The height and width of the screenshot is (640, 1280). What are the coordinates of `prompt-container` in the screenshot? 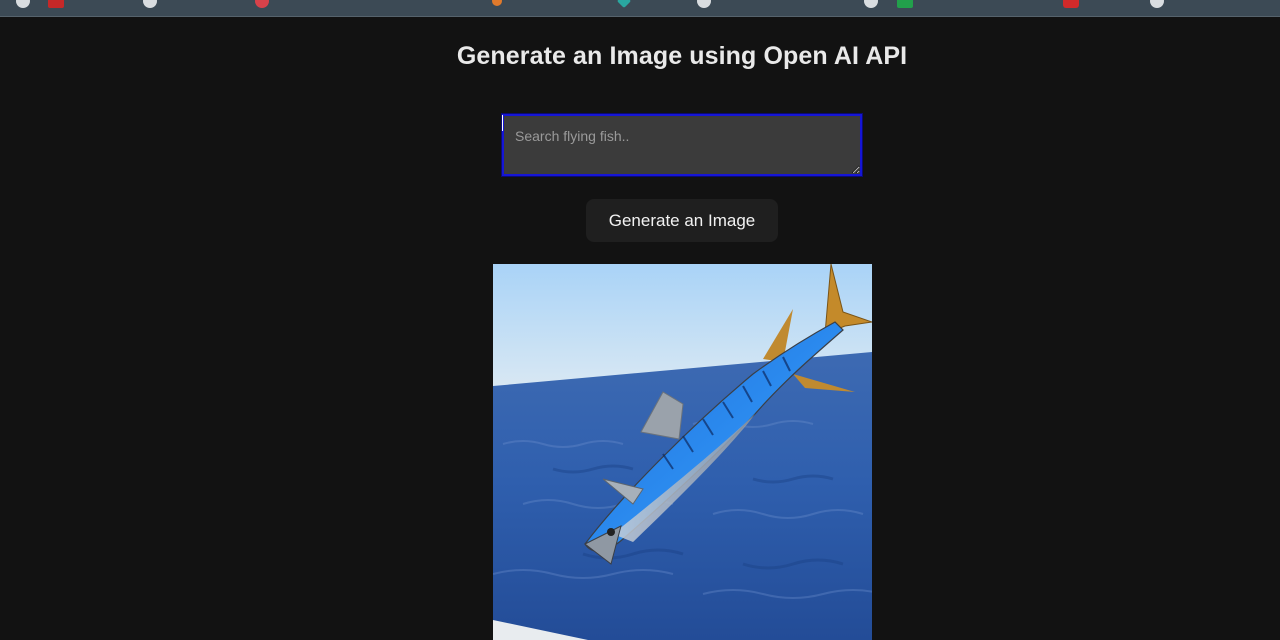 It's located at (682, 145).